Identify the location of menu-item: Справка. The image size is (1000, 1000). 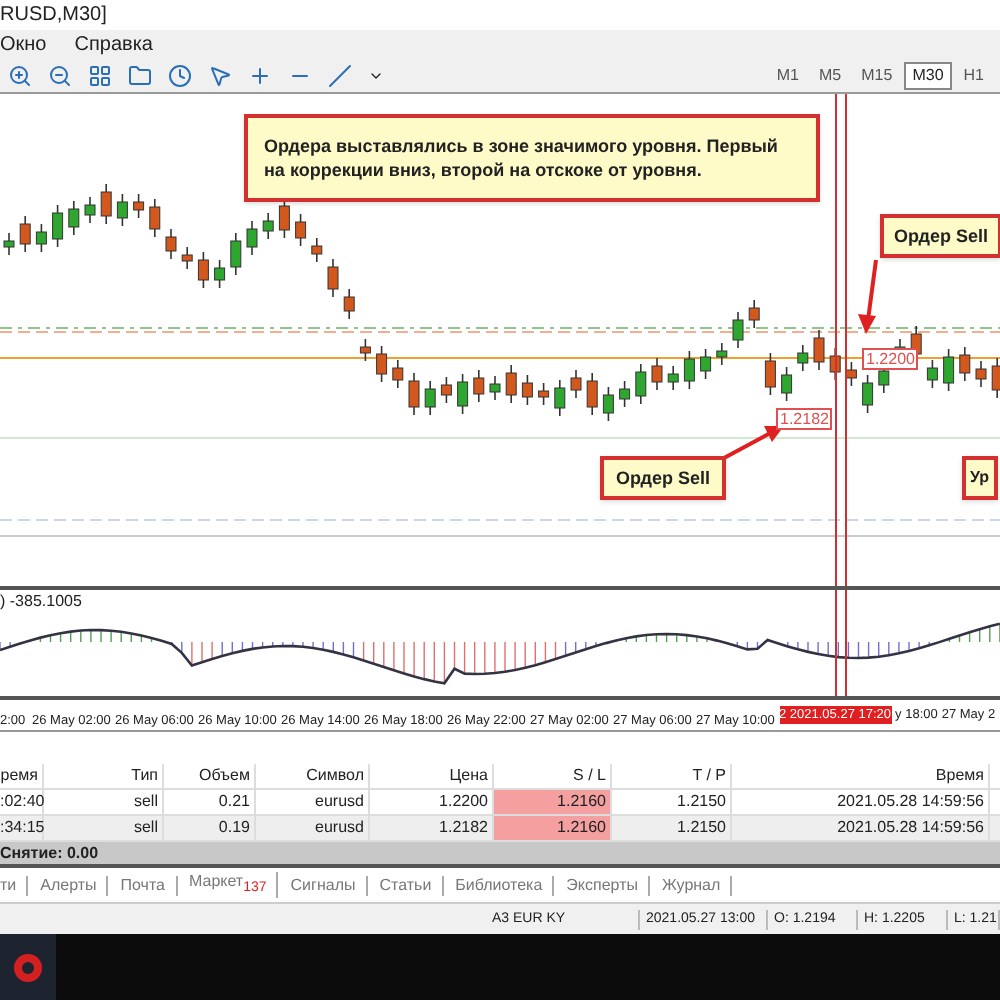
(113, 45).